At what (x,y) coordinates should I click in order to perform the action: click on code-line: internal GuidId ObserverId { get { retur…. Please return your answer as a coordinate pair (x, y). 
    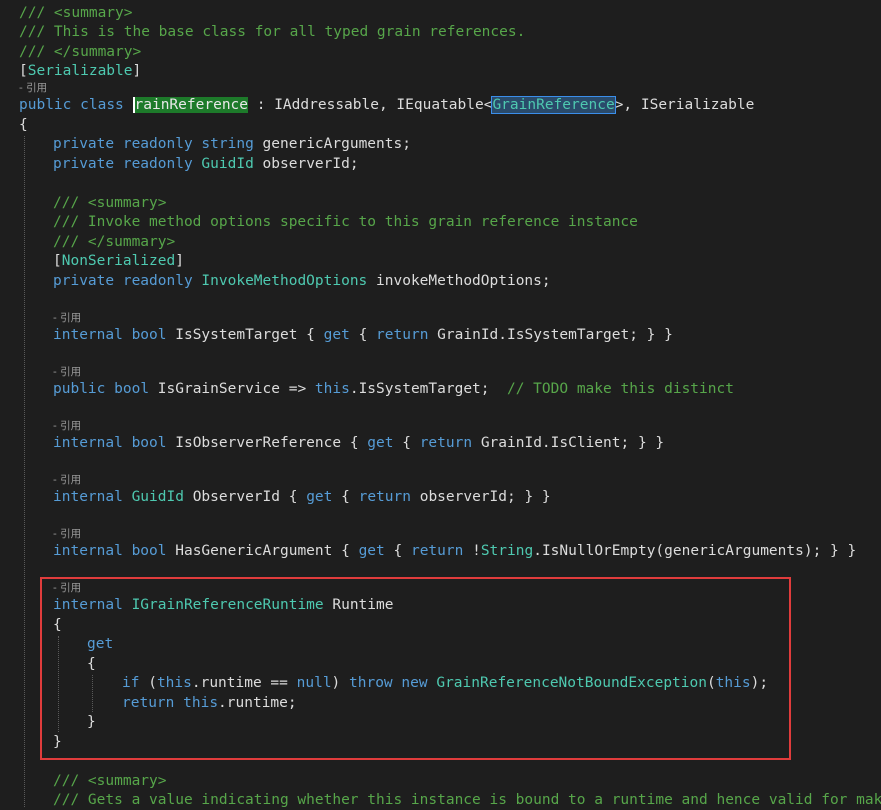
    Looking at the image, I should click on (302, 497).